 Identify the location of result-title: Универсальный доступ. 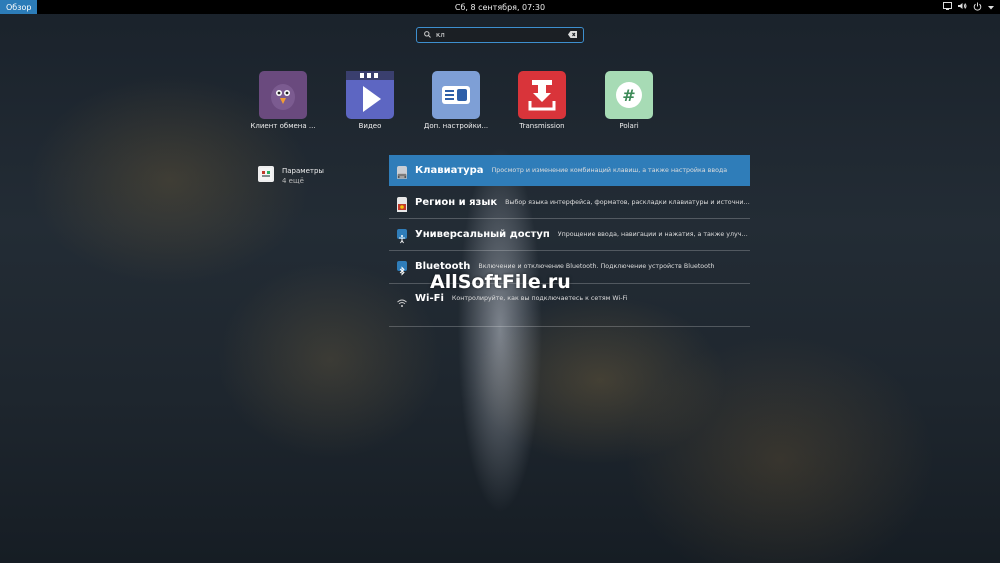
(482, 234).